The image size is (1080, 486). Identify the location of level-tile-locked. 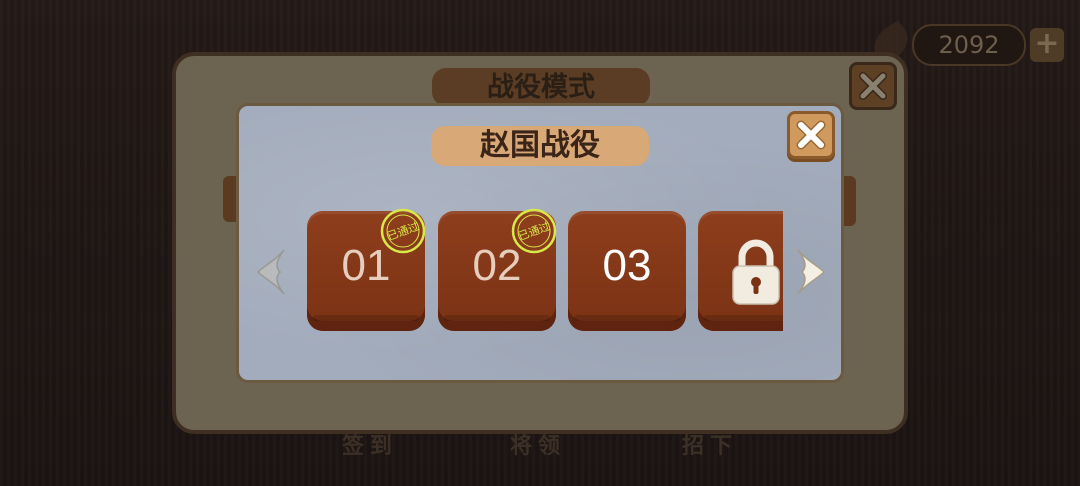
(740, 271).